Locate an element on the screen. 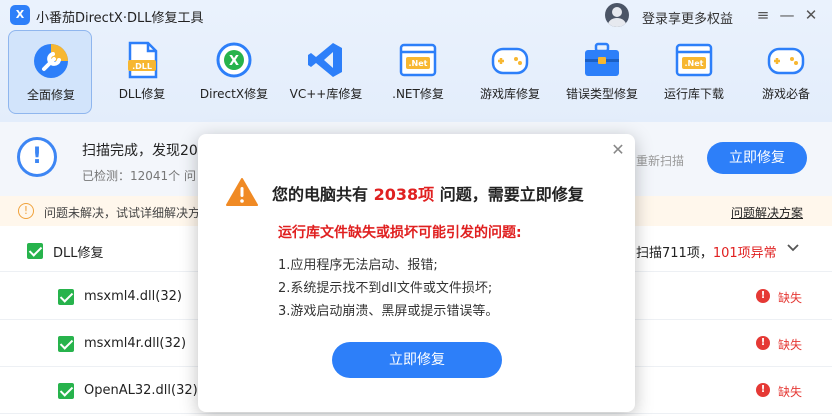  tool-dotnet-repair: .Net .NET修复 is located at coordinates (418, 72).